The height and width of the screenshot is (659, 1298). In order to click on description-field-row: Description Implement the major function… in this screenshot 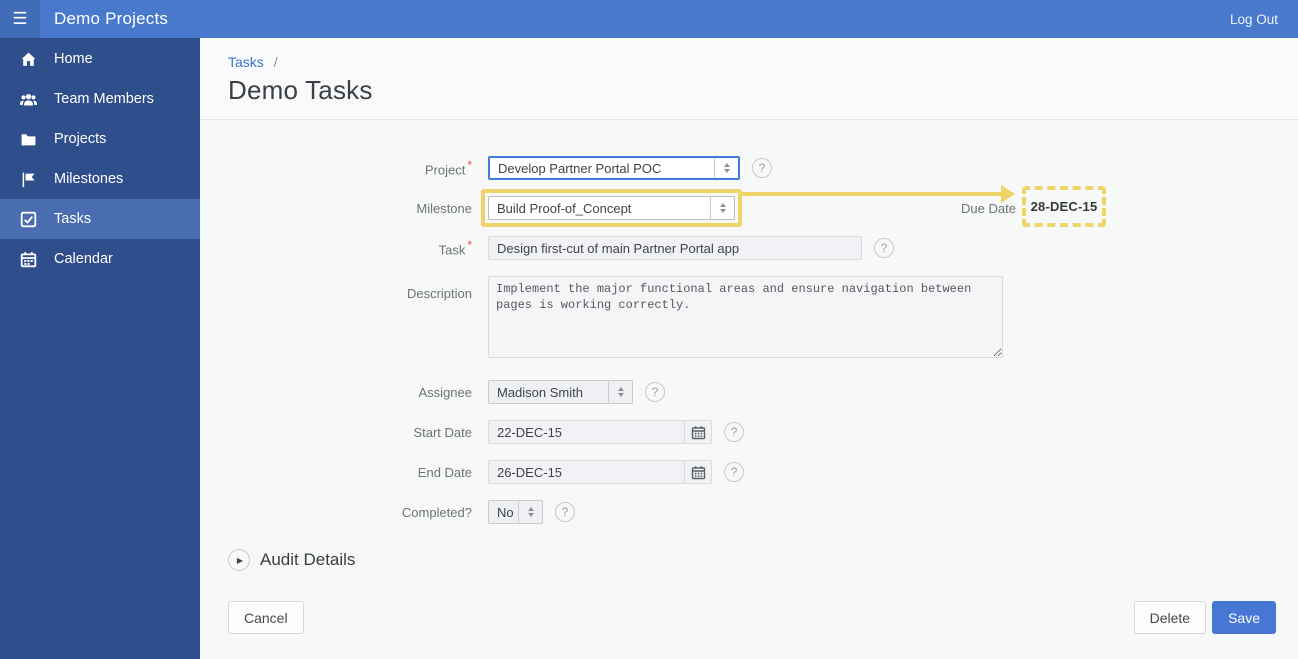, I will do `click(752, 320)`.